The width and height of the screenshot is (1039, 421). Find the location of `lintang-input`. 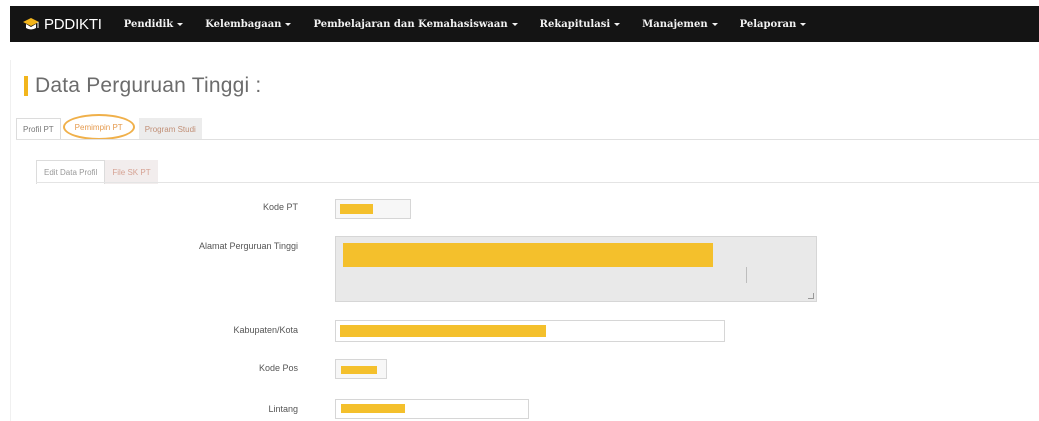

lintang-input is located at coordinates (432, 409).